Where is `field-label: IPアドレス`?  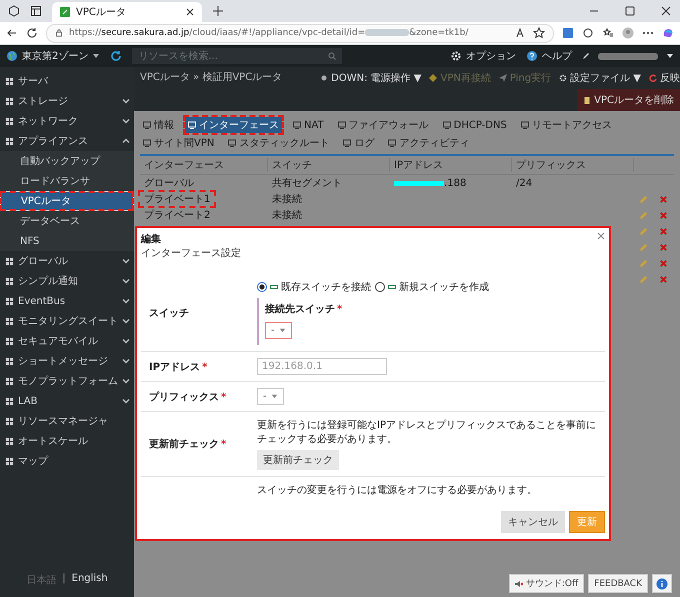 field-label: IPアドレス is located at coordinates (174, 367).